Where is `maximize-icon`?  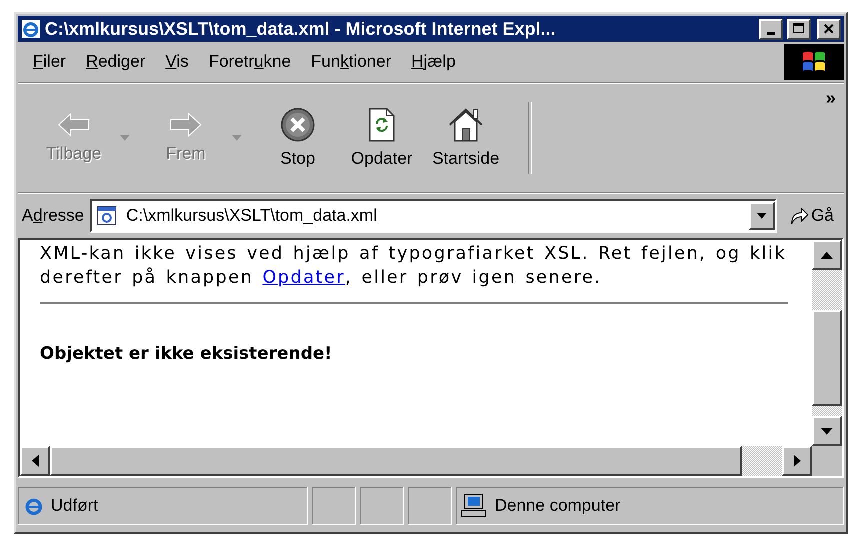 maximize-icon is located at coordinates (799, 29).